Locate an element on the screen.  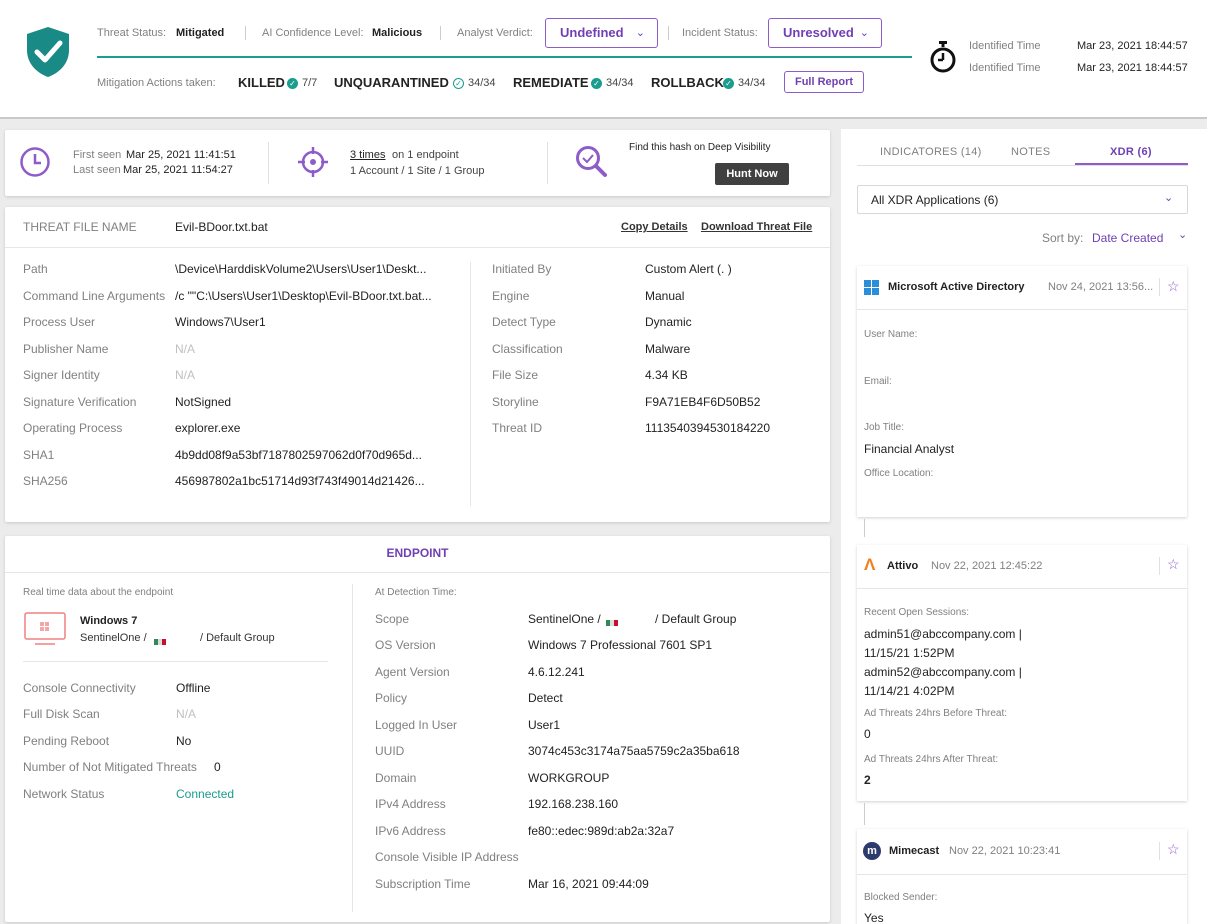
operating-process-value: explorer.exe is located at coordinates (208, 428).